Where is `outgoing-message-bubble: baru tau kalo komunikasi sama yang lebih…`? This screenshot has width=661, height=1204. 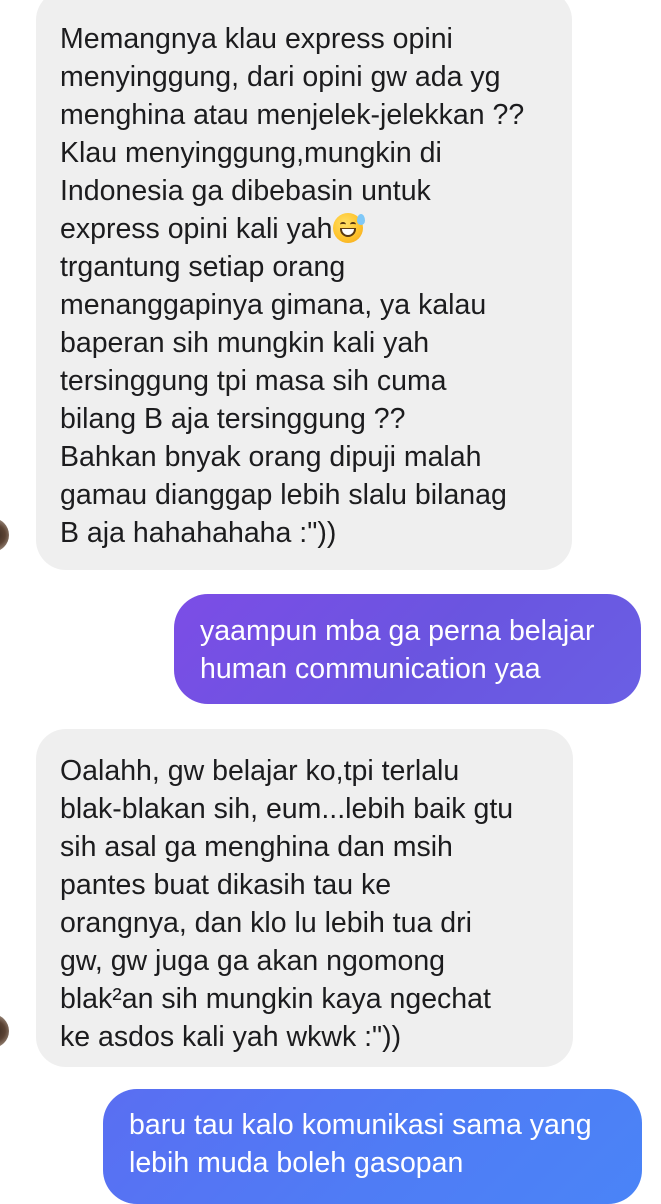 outgoing-message-bubble: baru tau kalo komunikasi sama yang lebih… is located at coordinates (372, 1146).